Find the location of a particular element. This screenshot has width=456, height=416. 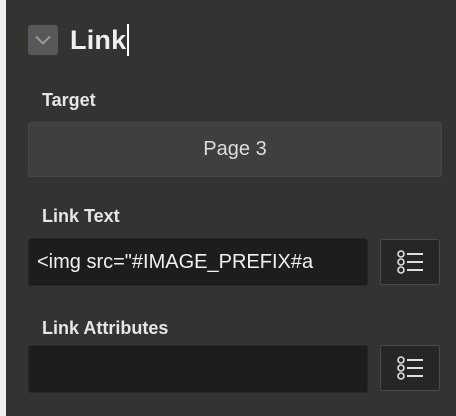

link-attributes-label: Link Attributes is located at coordinates (105, 328).